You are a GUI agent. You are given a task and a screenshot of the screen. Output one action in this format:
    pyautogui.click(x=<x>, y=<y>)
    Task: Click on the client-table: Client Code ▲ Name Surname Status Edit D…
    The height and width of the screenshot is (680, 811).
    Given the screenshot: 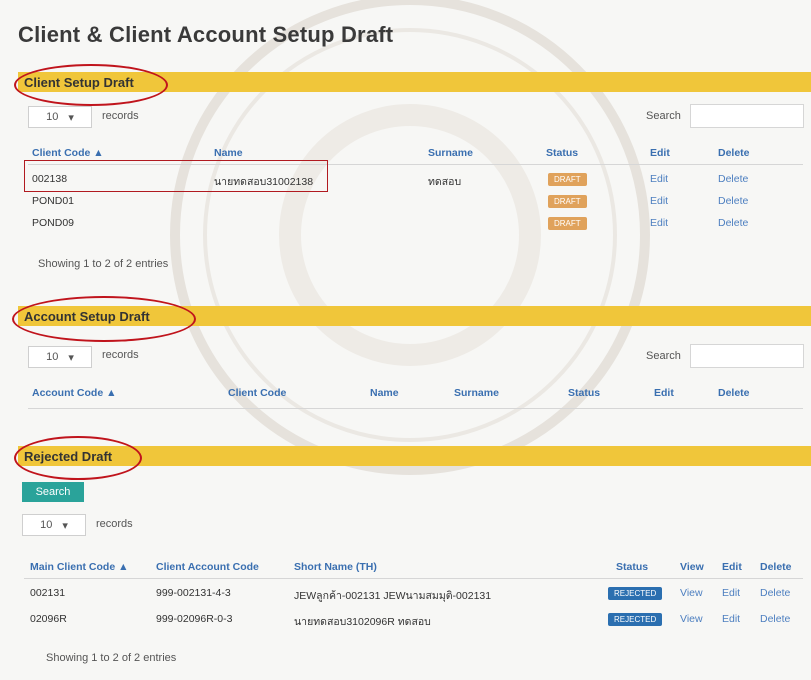 What is the action you would take?
    pyautogui.click(x=415, y=192)
    